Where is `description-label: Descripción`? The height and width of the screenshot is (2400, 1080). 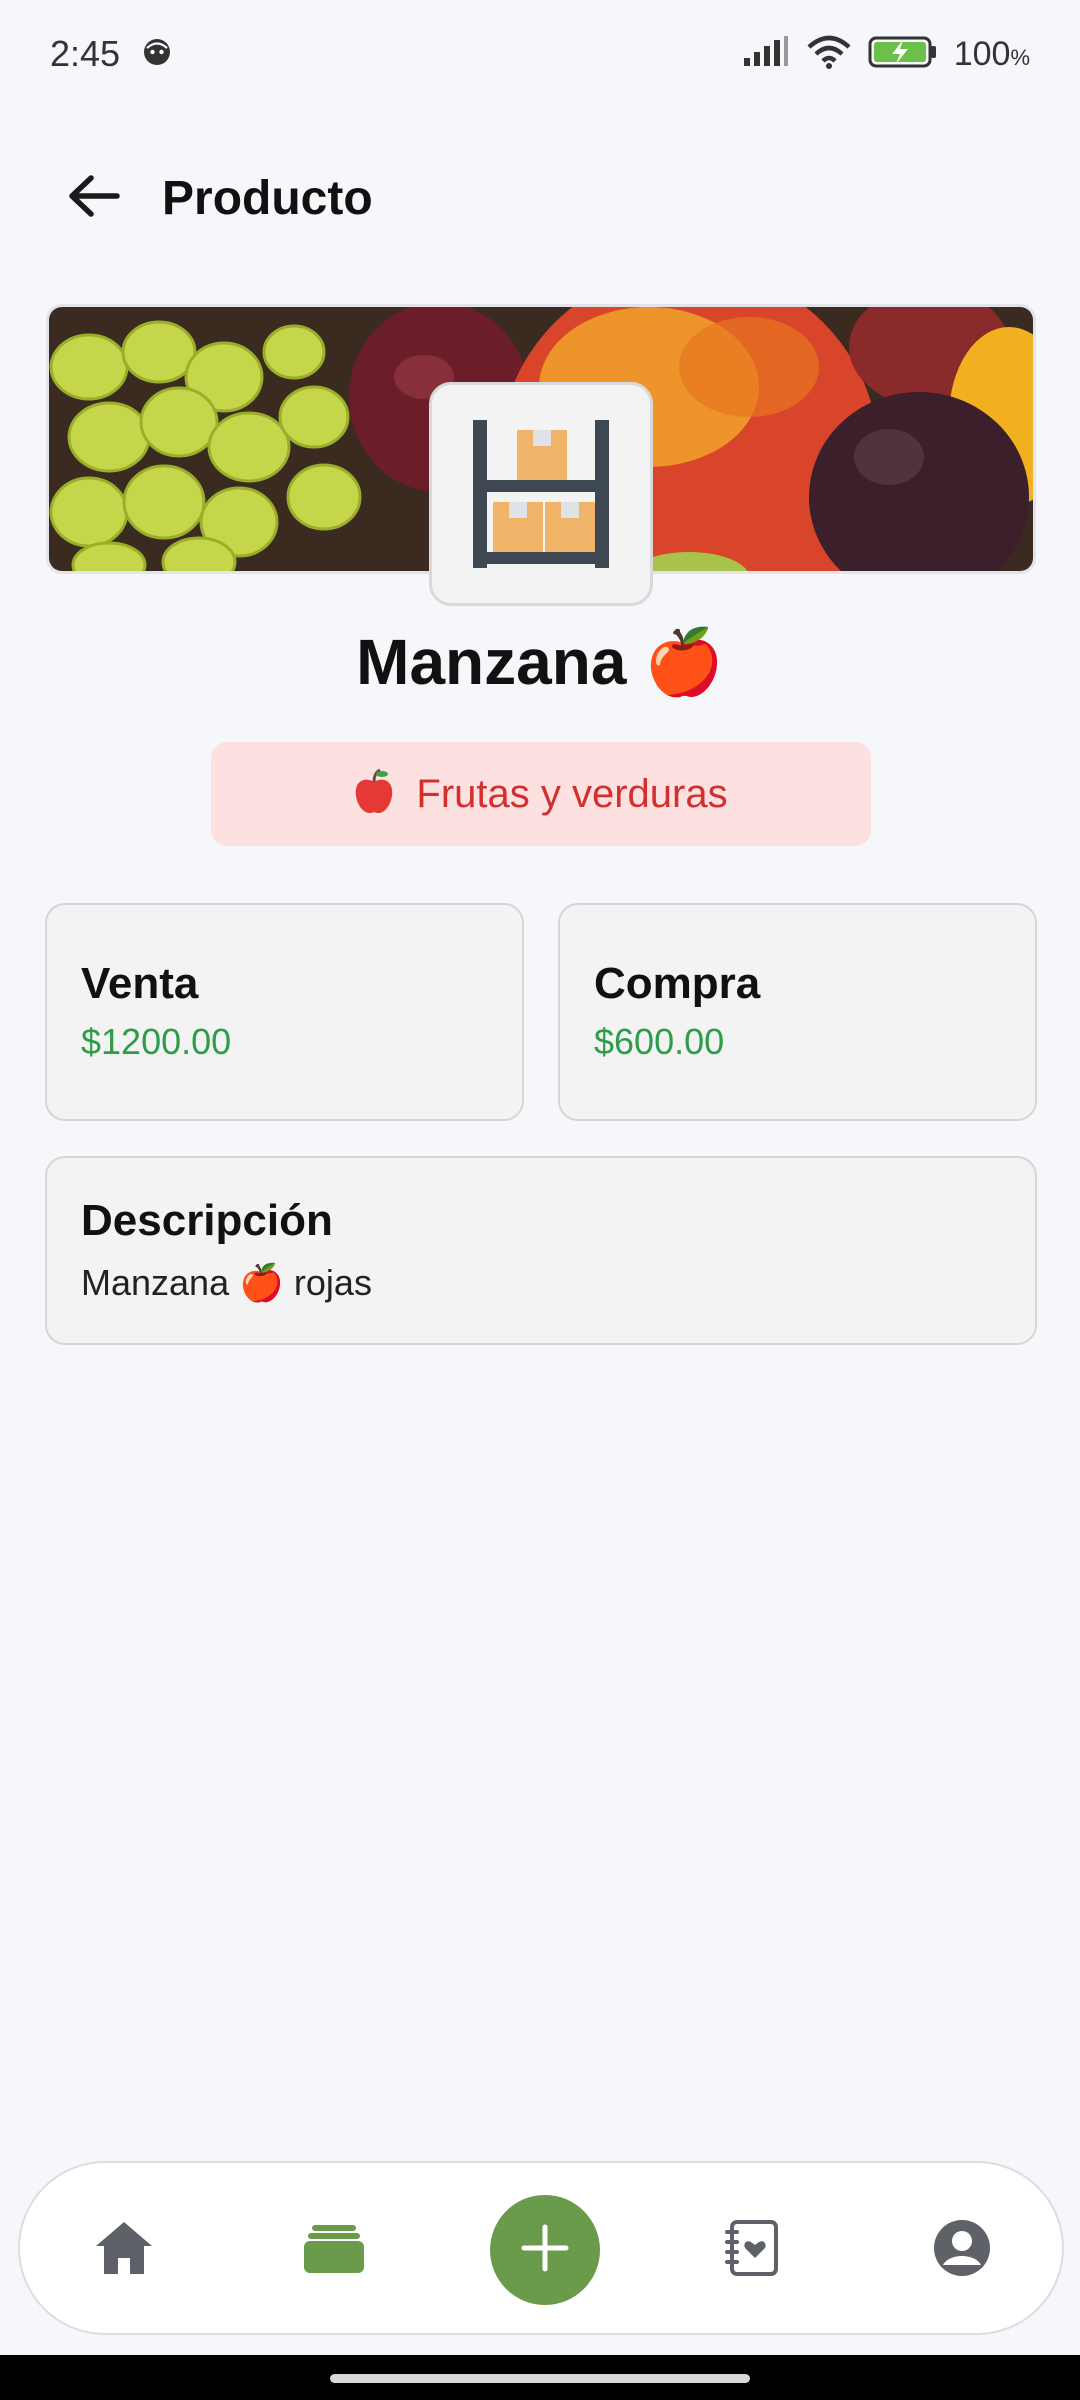
description-label: Descripción is located at coordinates (207, 1220).